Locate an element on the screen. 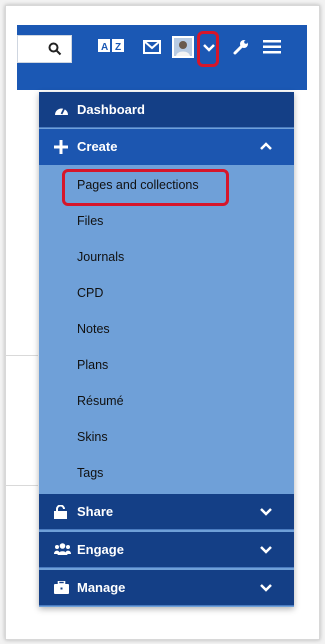 The image size is (325, 644). admin-button is located at coordinates (241, 49).